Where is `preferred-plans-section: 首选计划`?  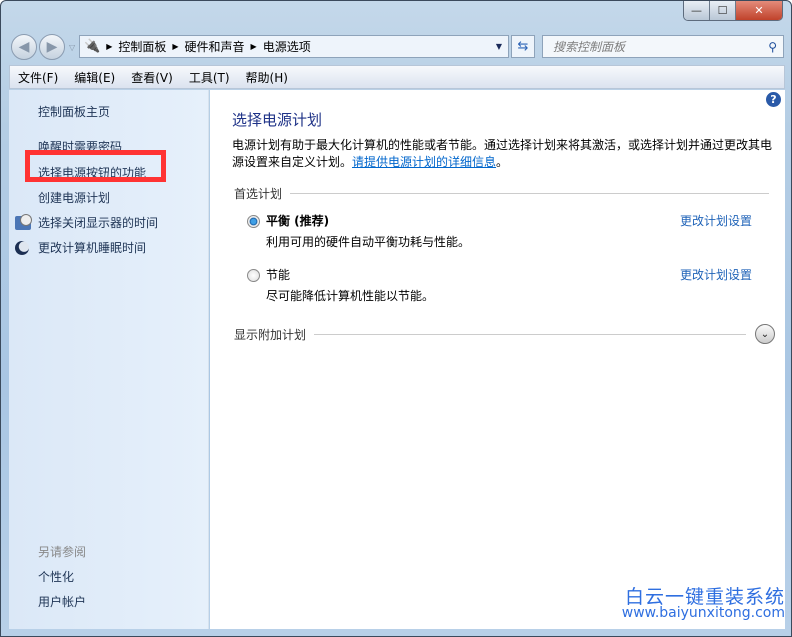
preferred-plans-section: 首选计划 is located at coordinates (501, 193).